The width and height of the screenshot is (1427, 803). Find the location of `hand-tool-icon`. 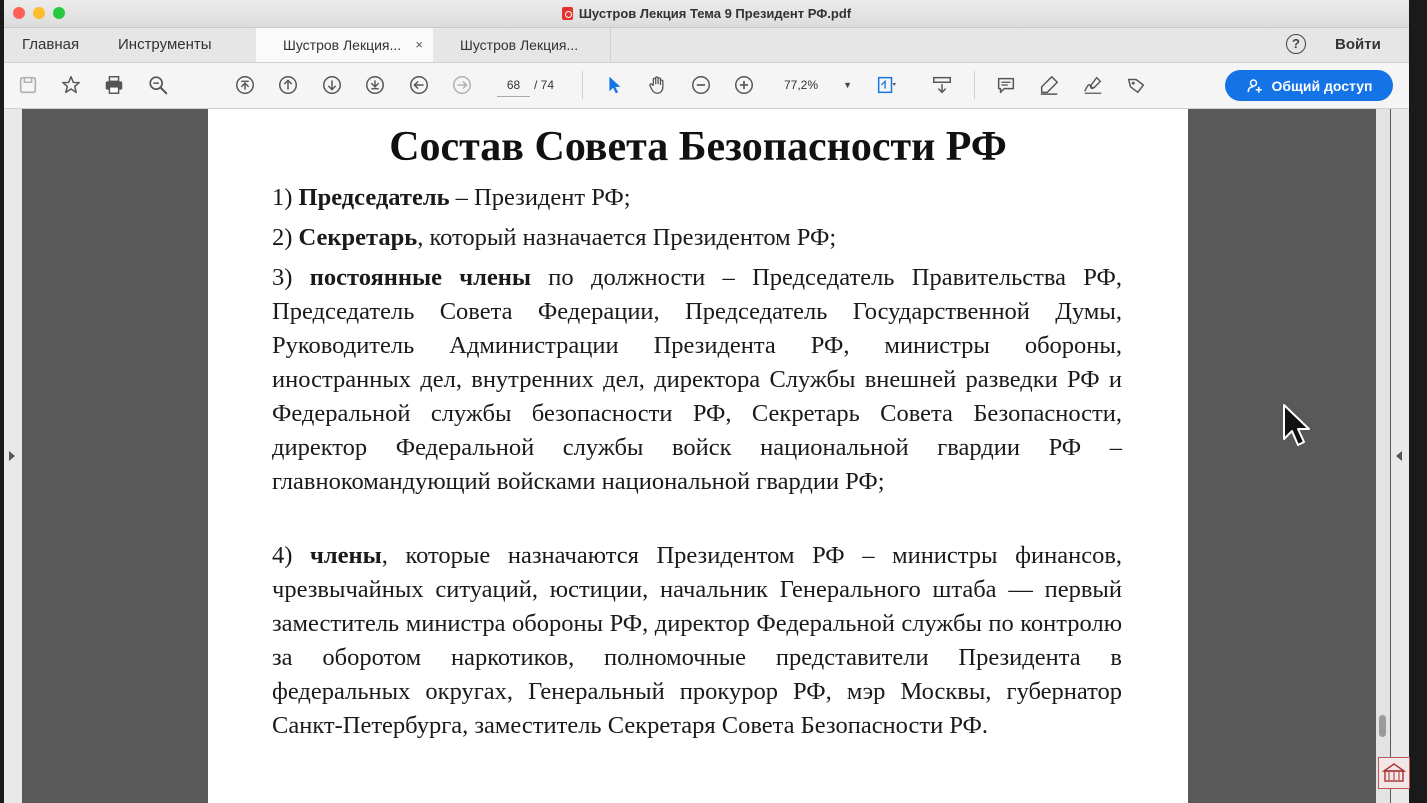

hand-tool-icon is located at coordinates (657, 85).